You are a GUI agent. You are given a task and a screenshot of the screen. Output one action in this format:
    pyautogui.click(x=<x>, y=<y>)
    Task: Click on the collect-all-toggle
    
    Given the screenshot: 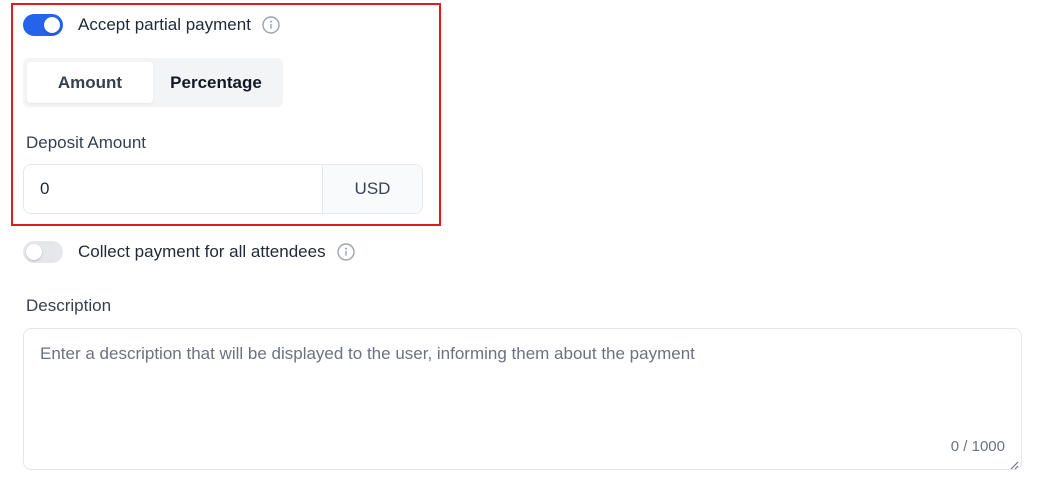 What is the action you would take?
    pyautogui.click(x=43, y=252)
    